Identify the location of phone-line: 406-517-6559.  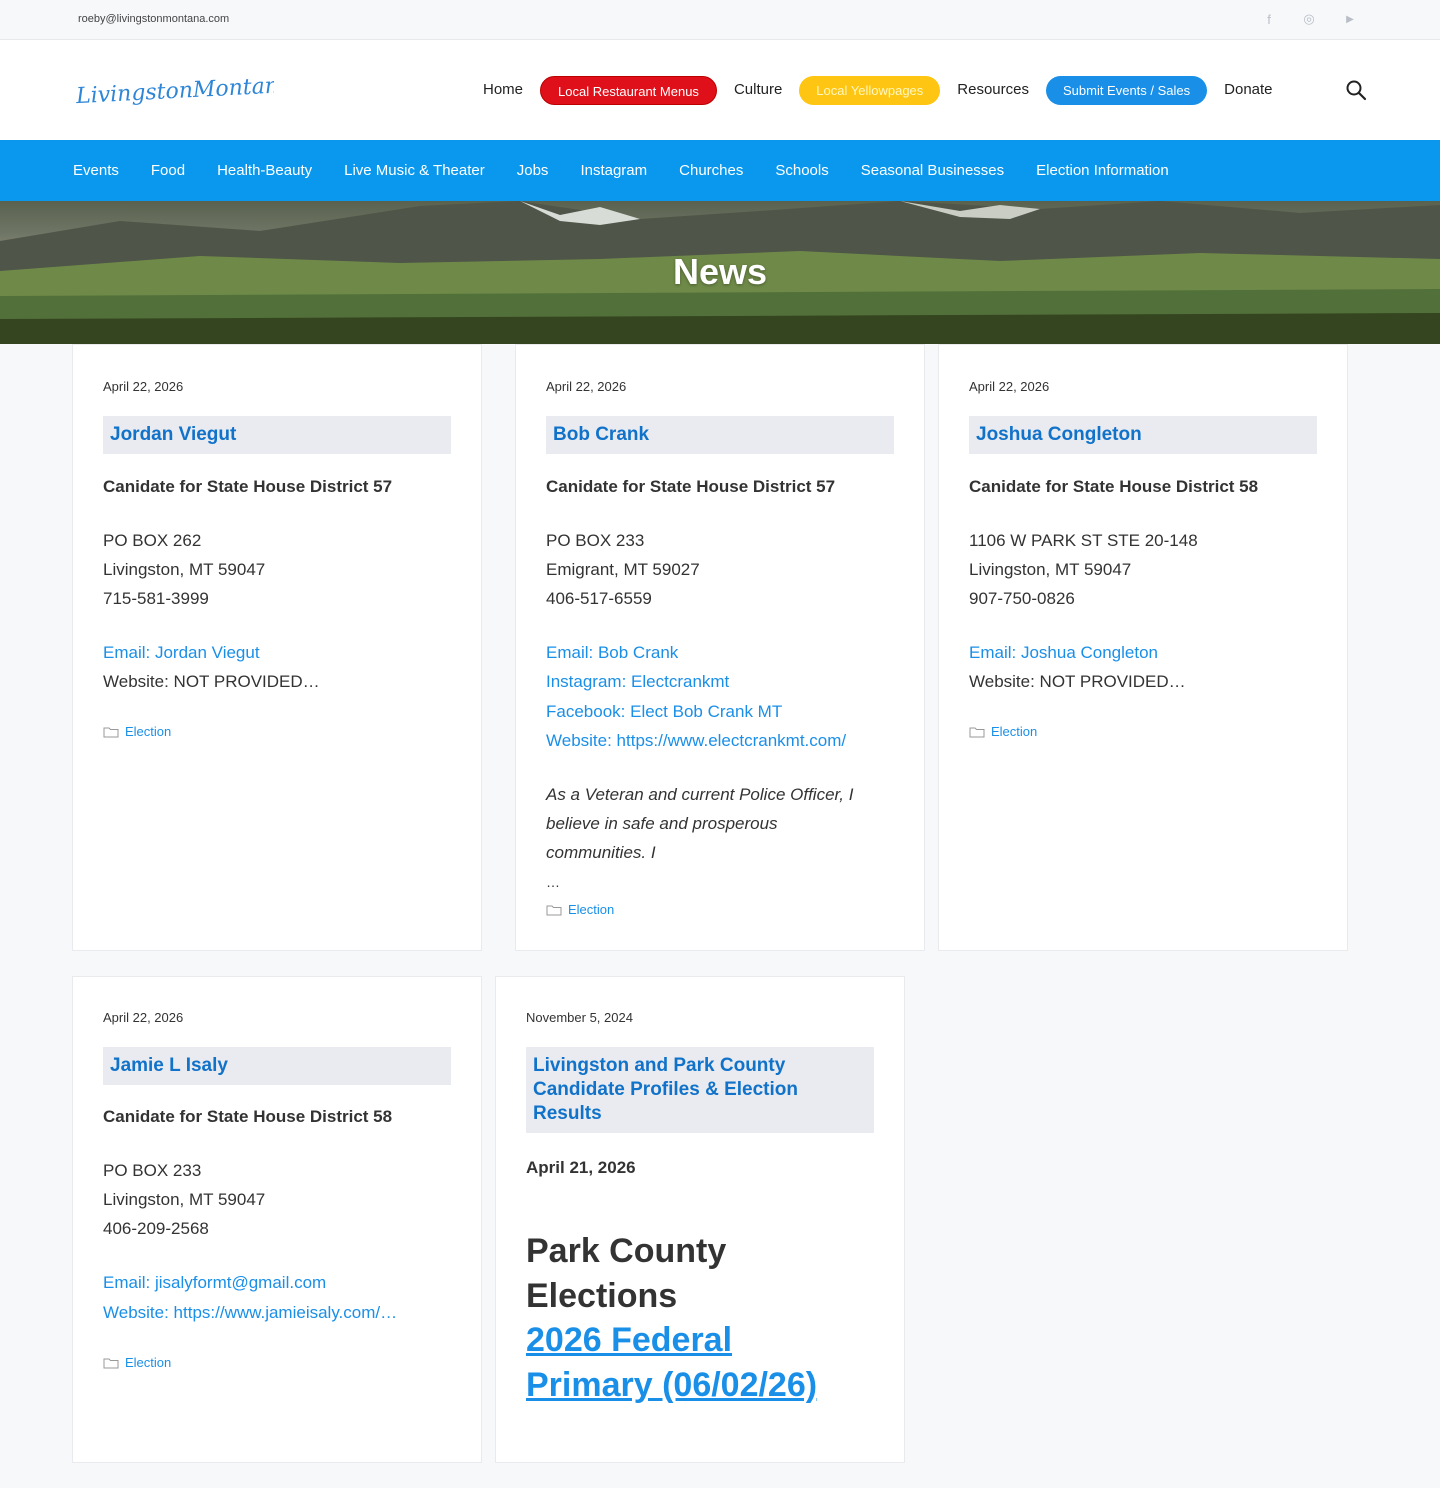
(599, 598).